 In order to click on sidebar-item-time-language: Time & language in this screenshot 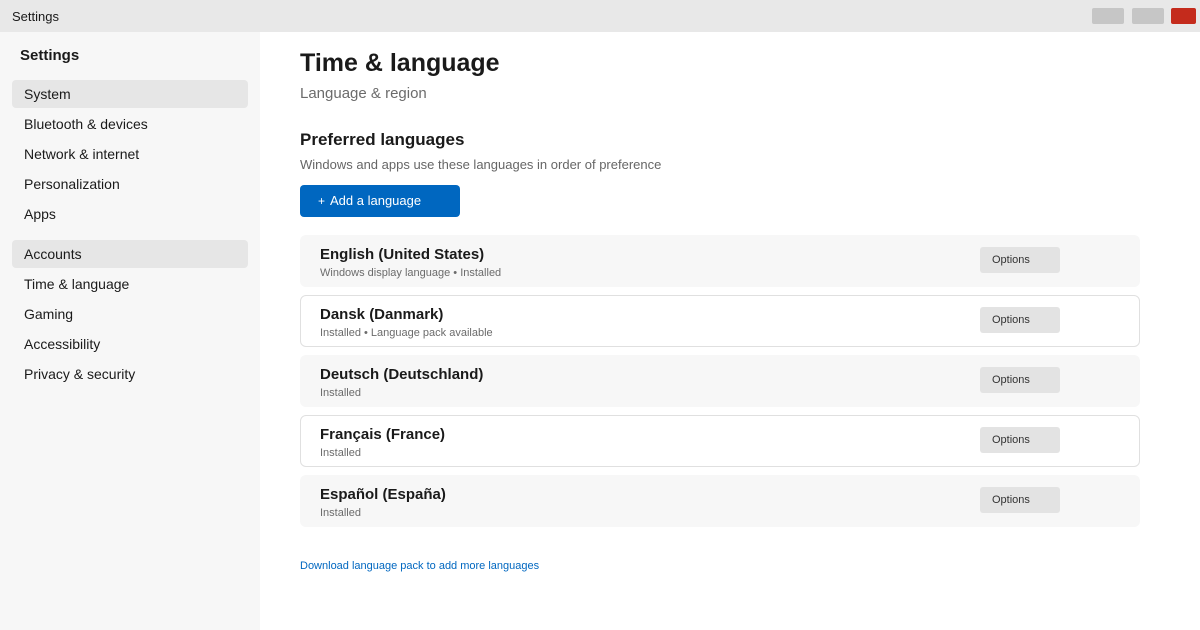, I will do `click(130, 284)`.